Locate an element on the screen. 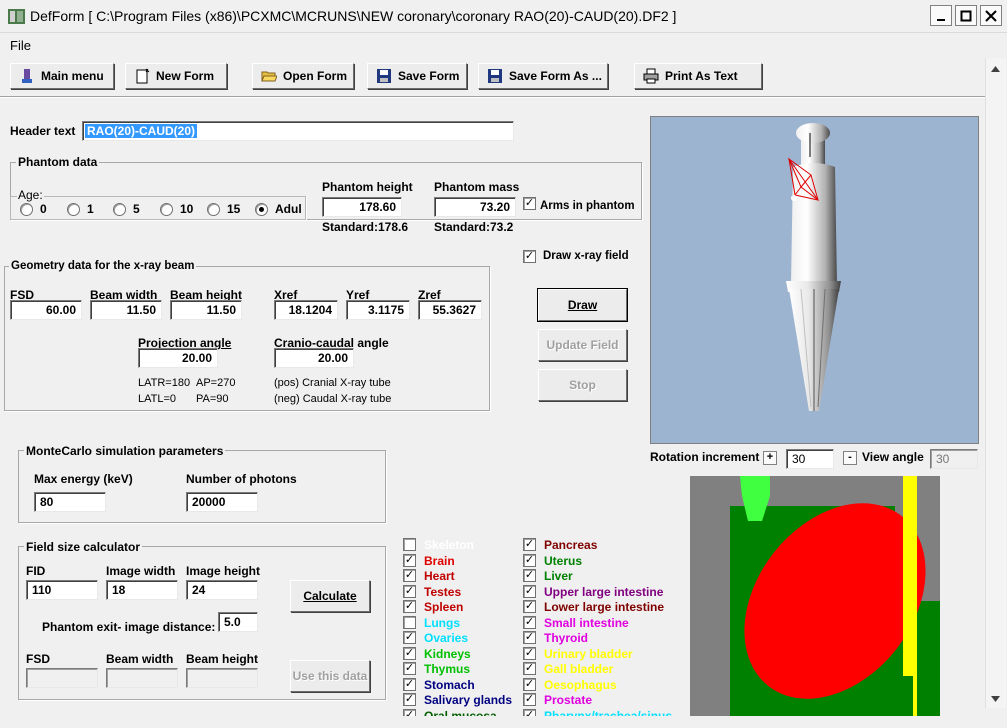  rotation-increment-input: 30 is located at coordinates (810, 459).